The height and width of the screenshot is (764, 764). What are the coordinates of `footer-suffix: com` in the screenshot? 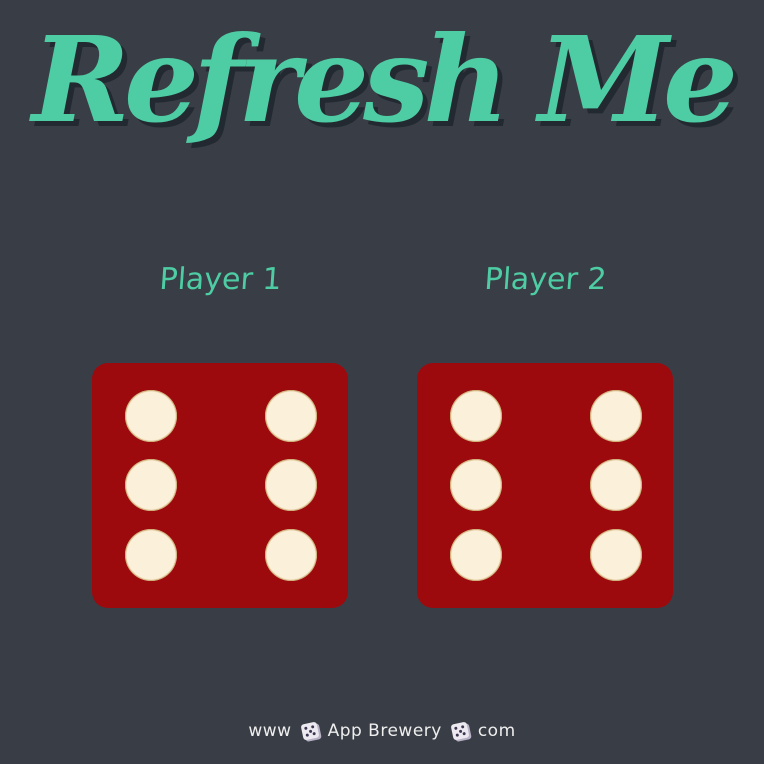 It's located at (496, 731).